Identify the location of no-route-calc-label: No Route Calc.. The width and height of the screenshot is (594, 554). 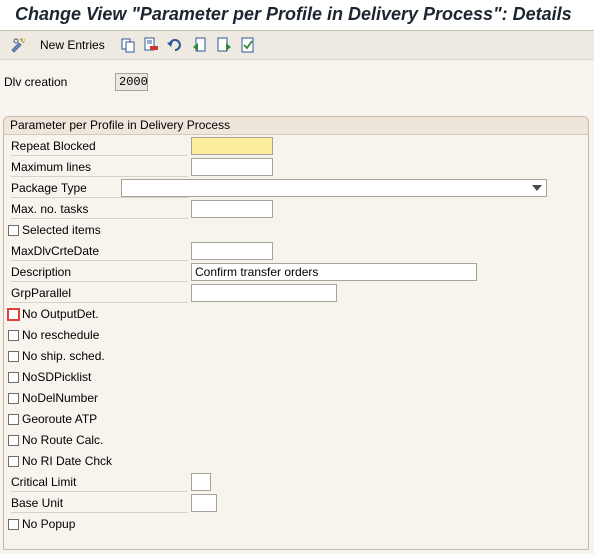
(63, 440).